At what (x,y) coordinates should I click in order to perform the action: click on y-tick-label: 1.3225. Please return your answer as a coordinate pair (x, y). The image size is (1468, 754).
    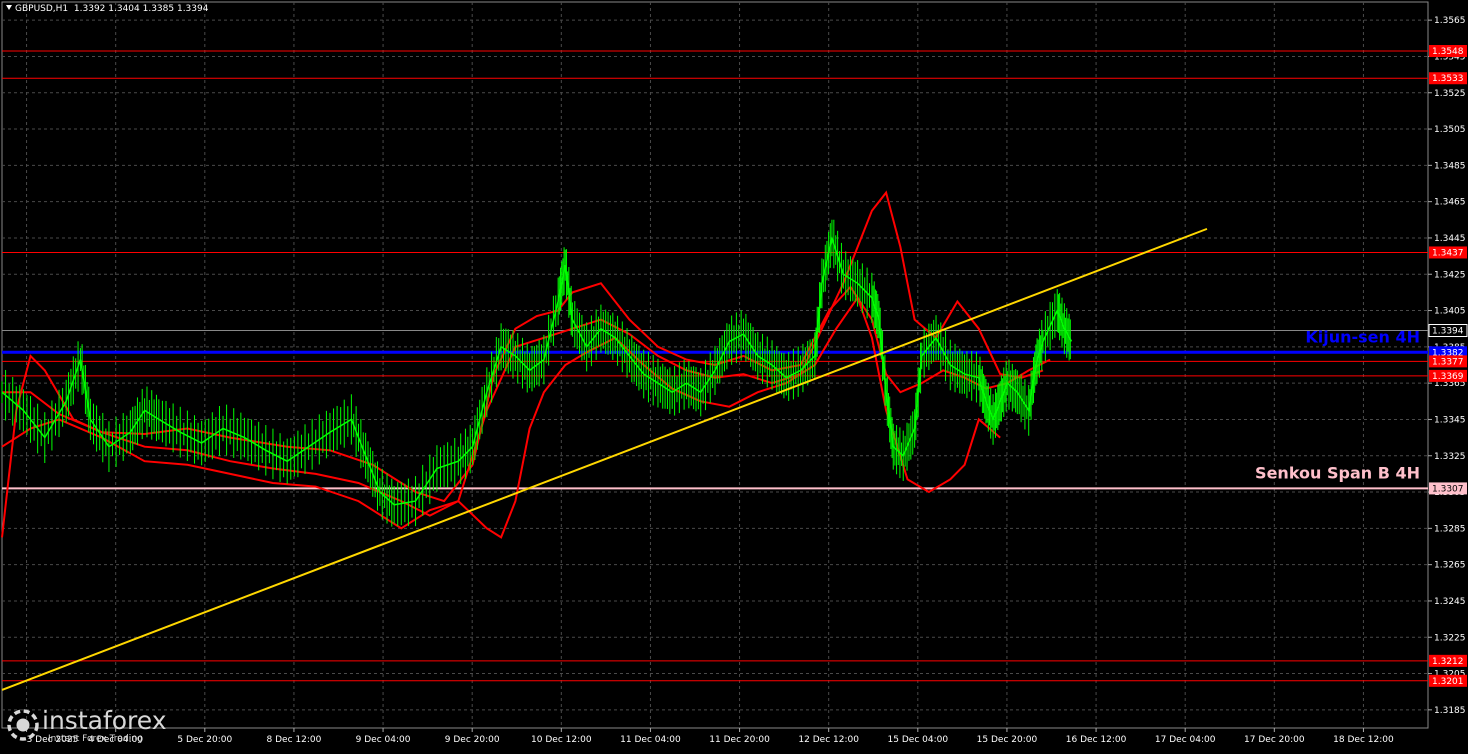
    Looking at the image, I should click on (1450, 638).